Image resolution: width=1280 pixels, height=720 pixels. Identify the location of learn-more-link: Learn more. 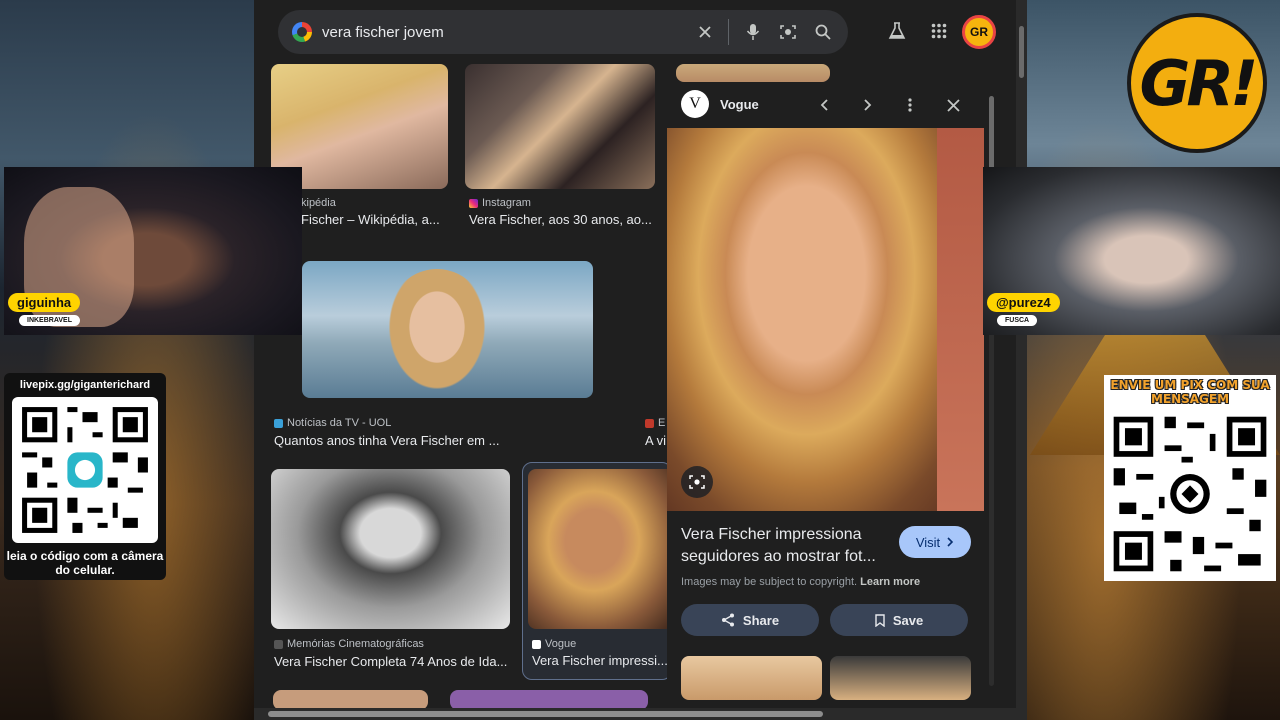
(890, 582).